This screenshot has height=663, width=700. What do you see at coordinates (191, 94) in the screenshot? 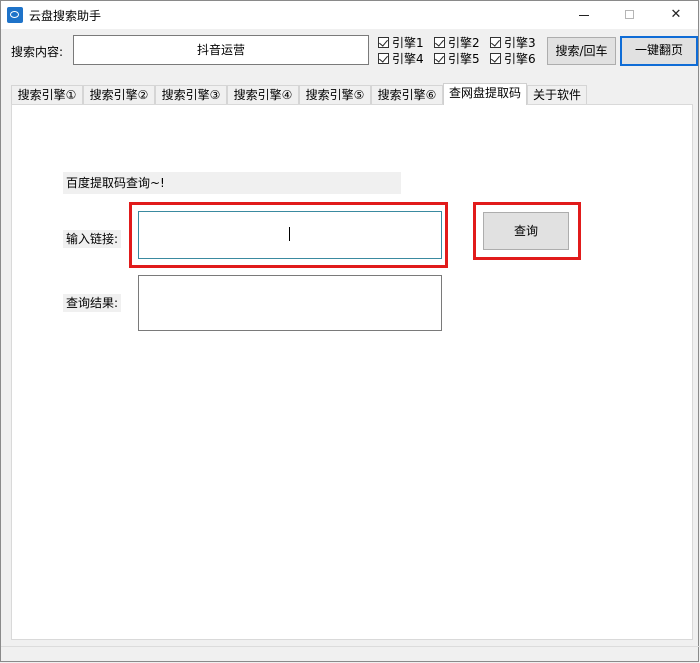
I see `tab-engine-3: 搜索引擎③` at bounding box center [191, 94].